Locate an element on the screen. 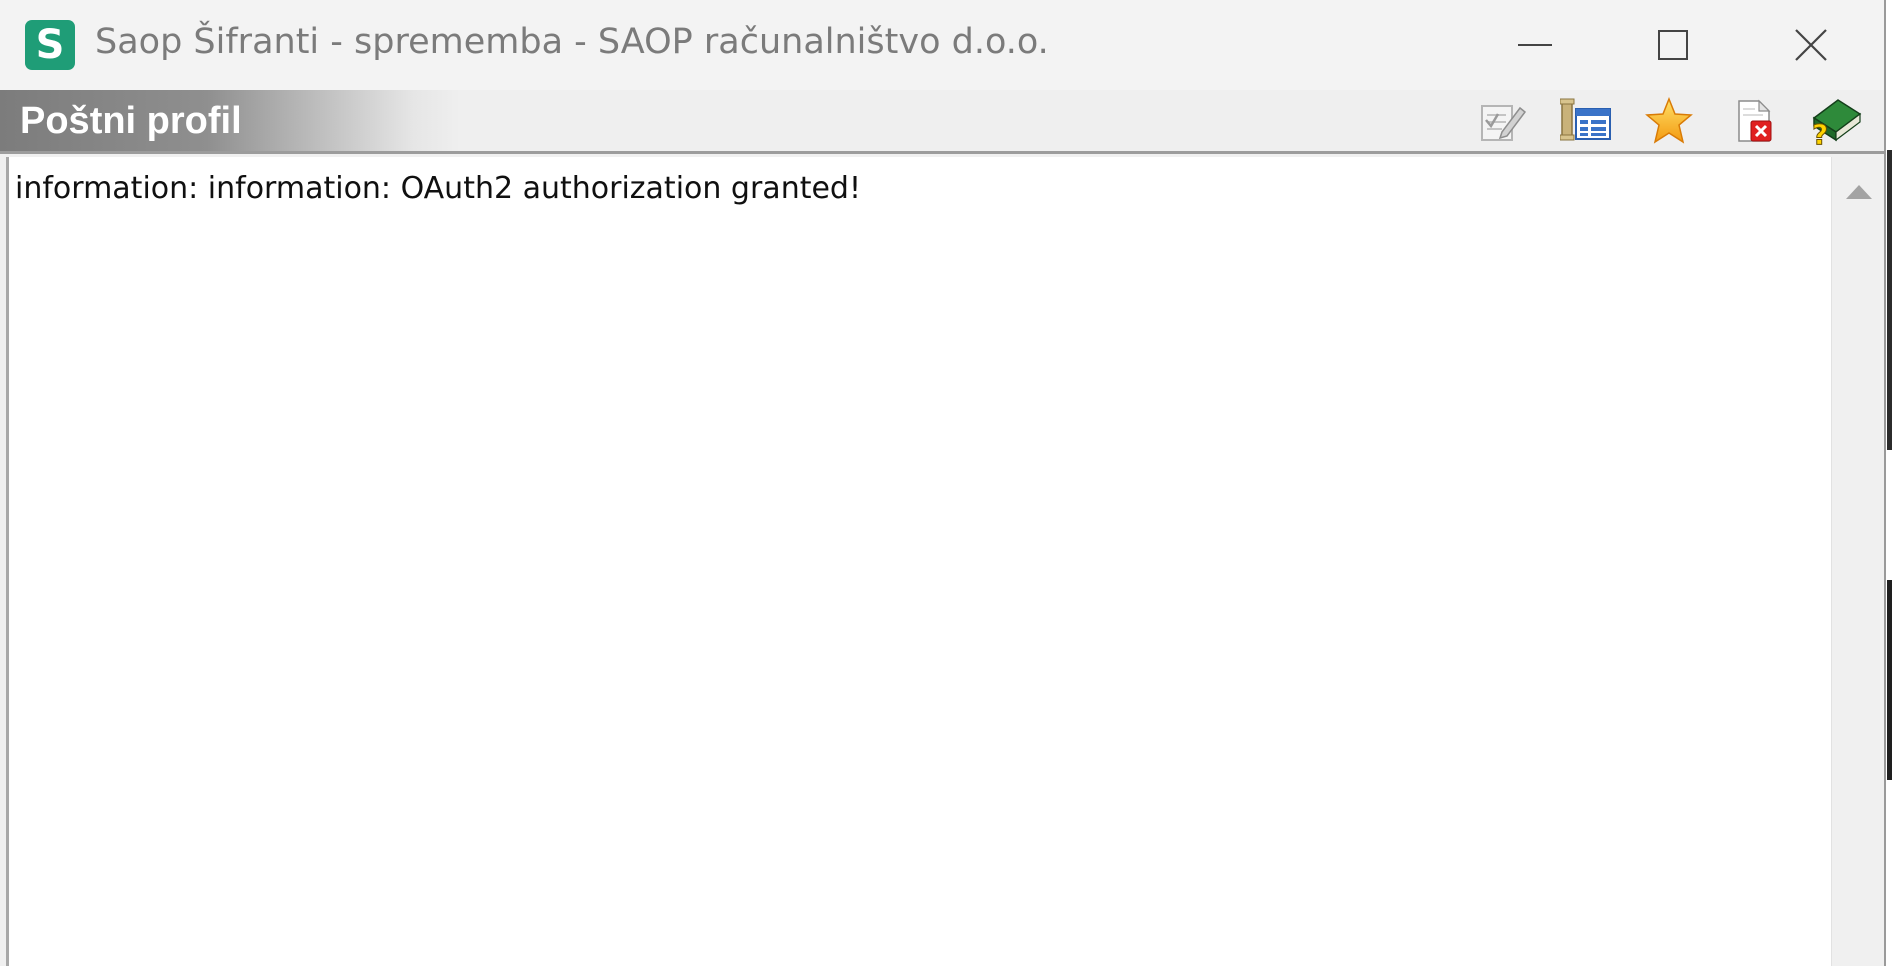 The image size is (1892, 966). scroll-up-arrow-icon is located at coordinates (1859, 192).